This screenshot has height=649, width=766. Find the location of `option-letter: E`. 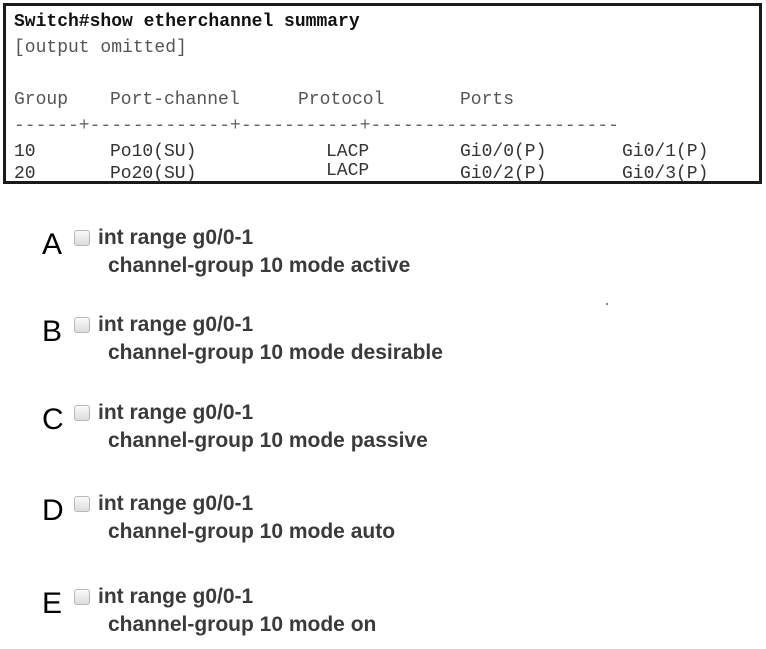

option-letter: E is located at coordinates (52, 603).